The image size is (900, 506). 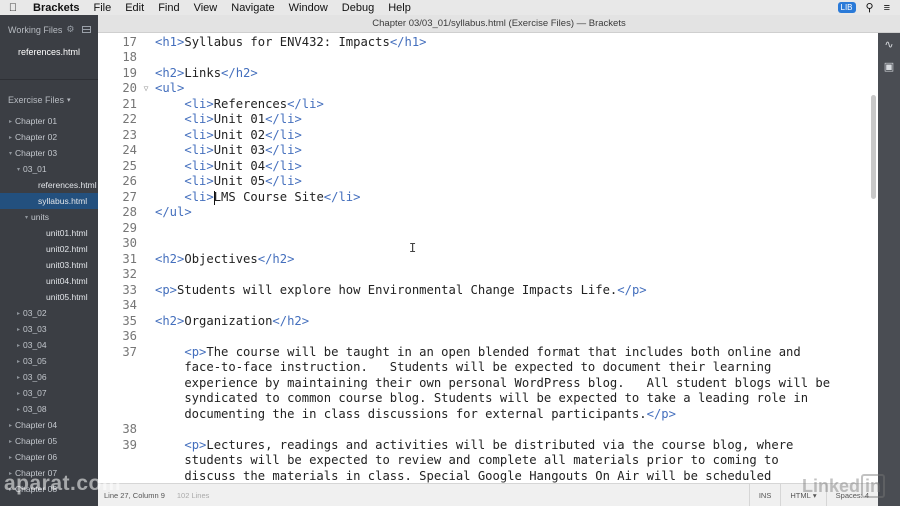 I want to click on line-number: 32, so click(x=129, y=274).